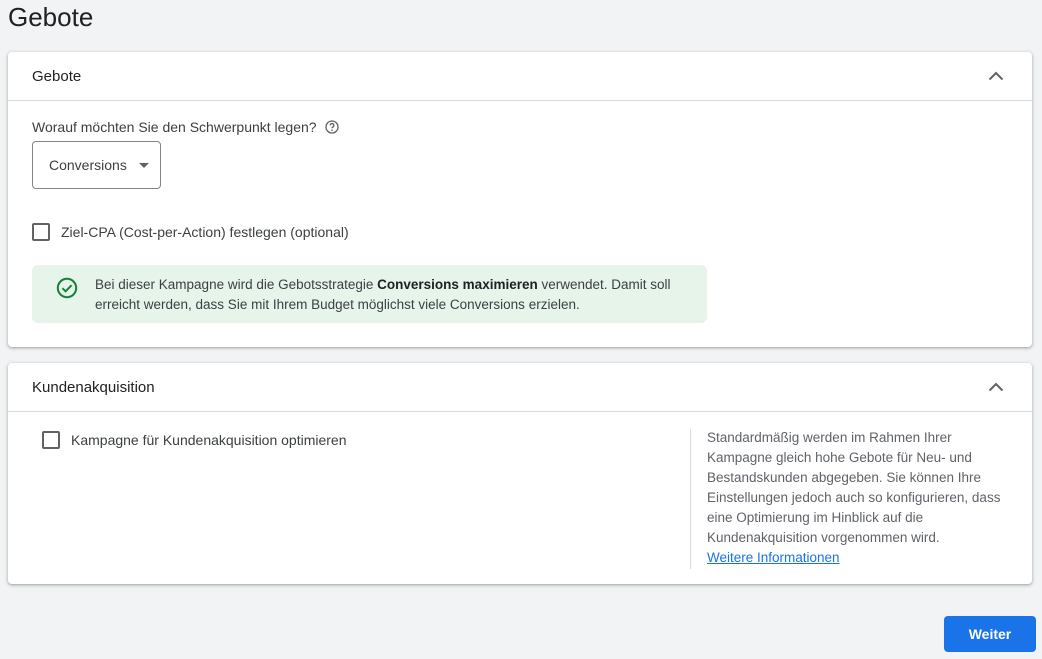  Describe the element at coordinates (93, 387) in the screenshot. I see `acquisition-card-title: Kundenakquisition` at that location.